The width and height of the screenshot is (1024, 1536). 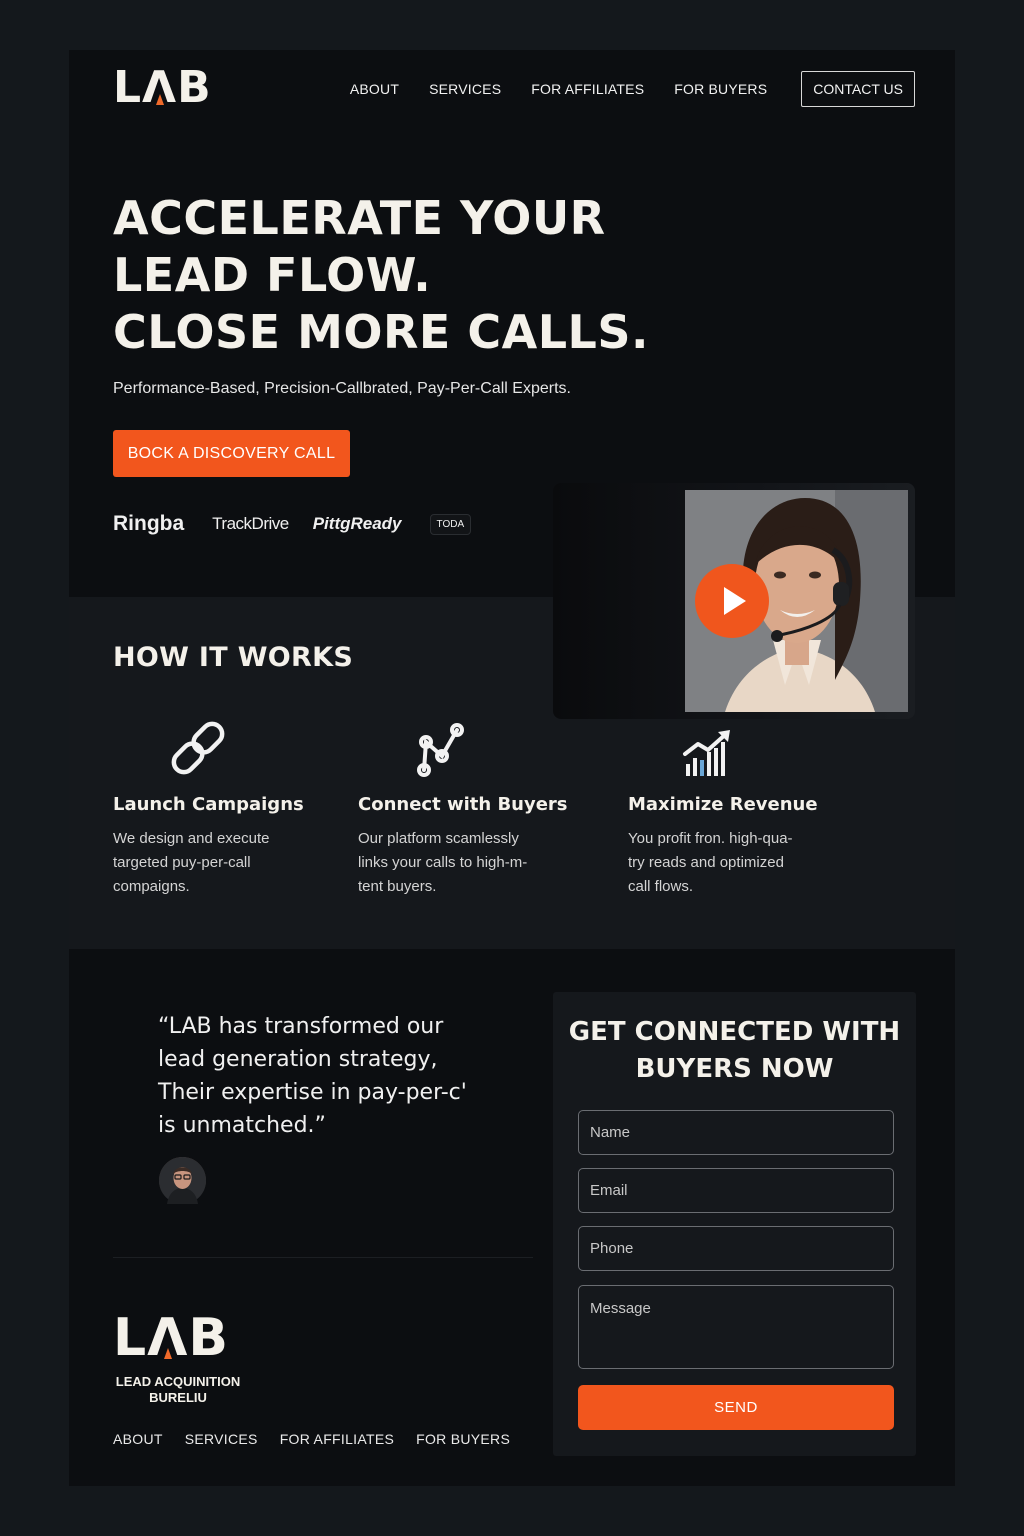 I want to click on step-title: Connect with Buyers, so click(x=463, y=804).